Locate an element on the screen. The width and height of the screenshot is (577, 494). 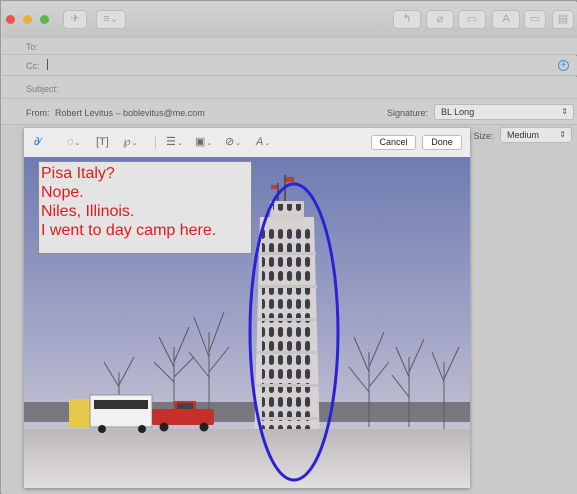
subject-field: Subject: is located at coordinates (289, 88).